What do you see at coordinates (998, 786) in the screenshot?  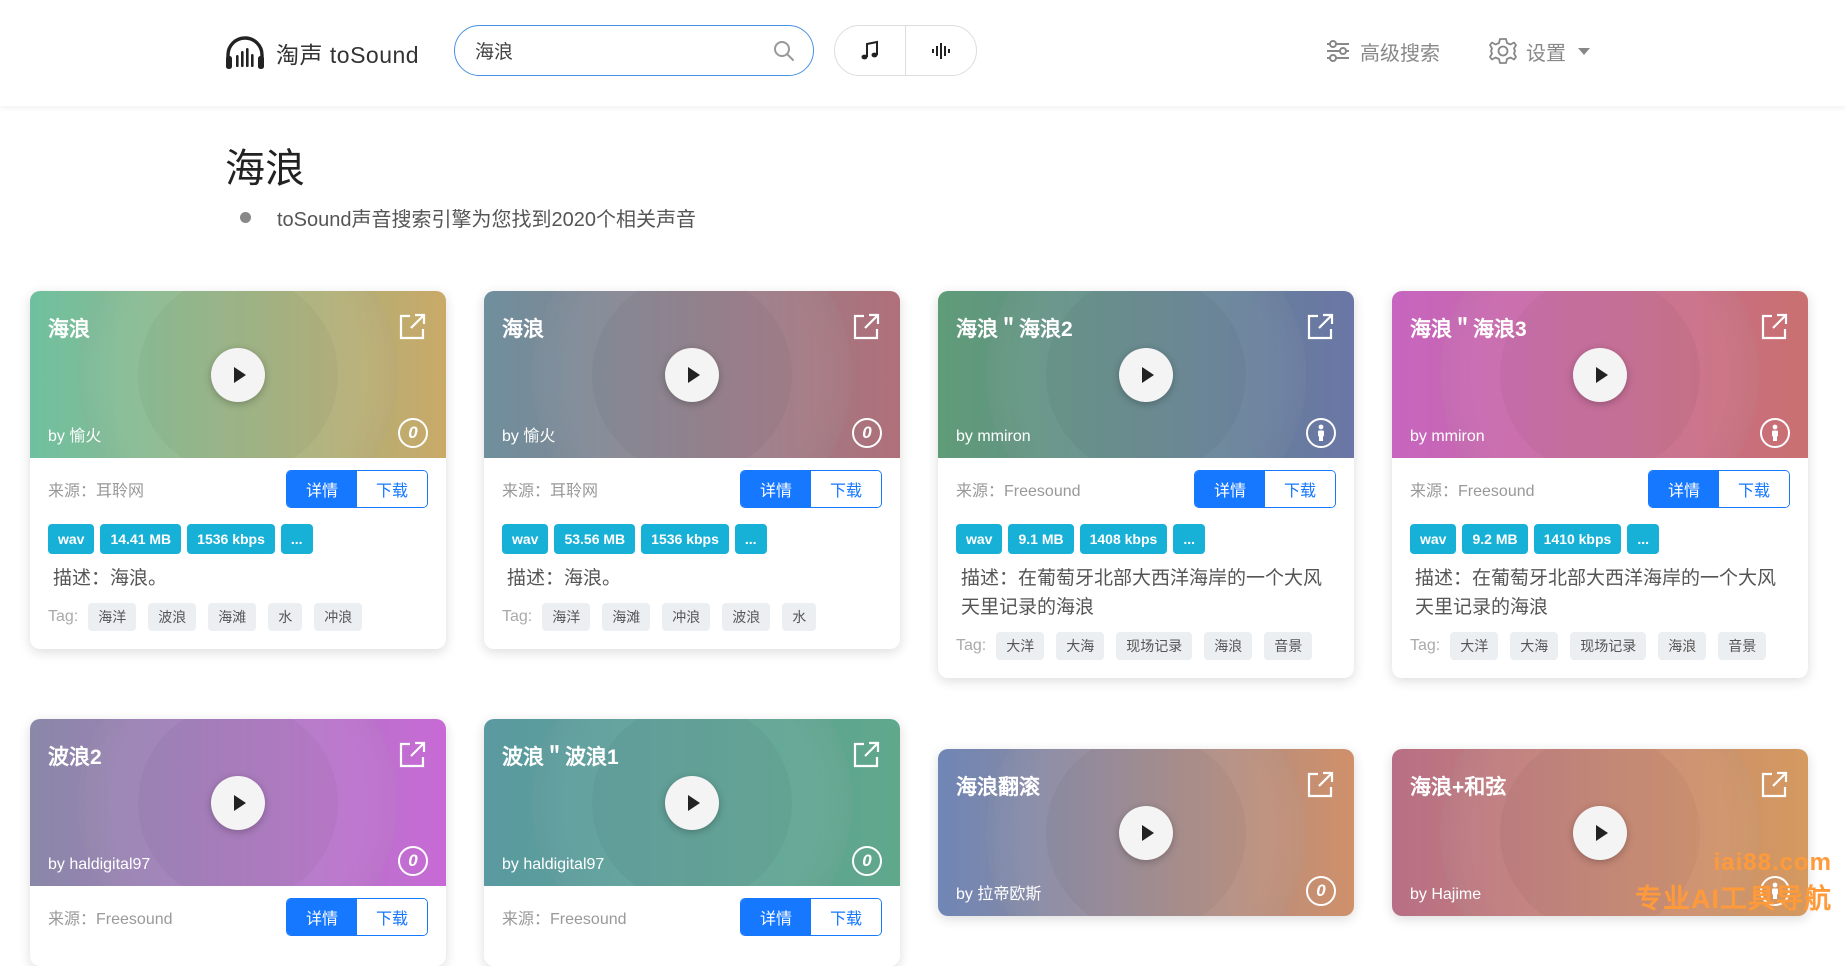 I see `card-title: 海浪翻滚` at bounding box center [998, 786].